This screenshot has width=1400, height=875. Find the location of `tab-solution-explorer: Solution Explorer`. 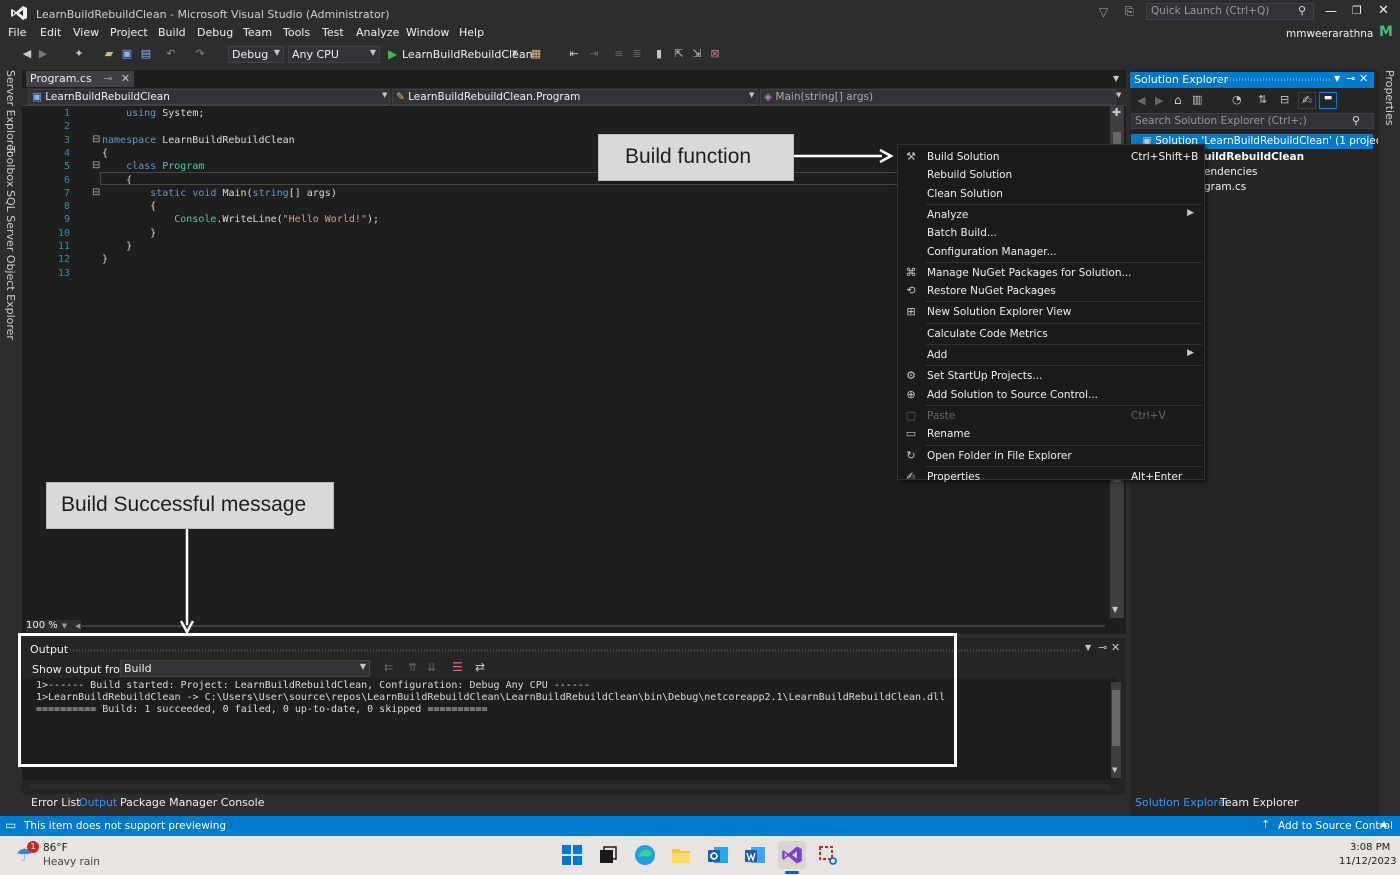

tab-solution-explorer: Solution Explorer is located at coordinates (1182, 802).